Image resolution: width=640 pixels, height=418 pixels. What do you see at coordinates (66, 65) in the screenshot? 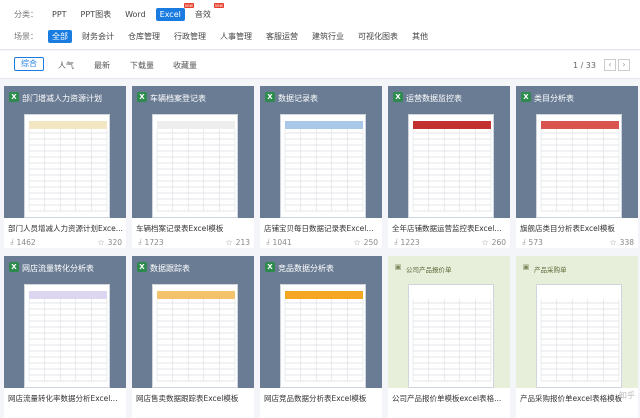
I see `sort-popular: 人气` at bounding box center [66, 65].